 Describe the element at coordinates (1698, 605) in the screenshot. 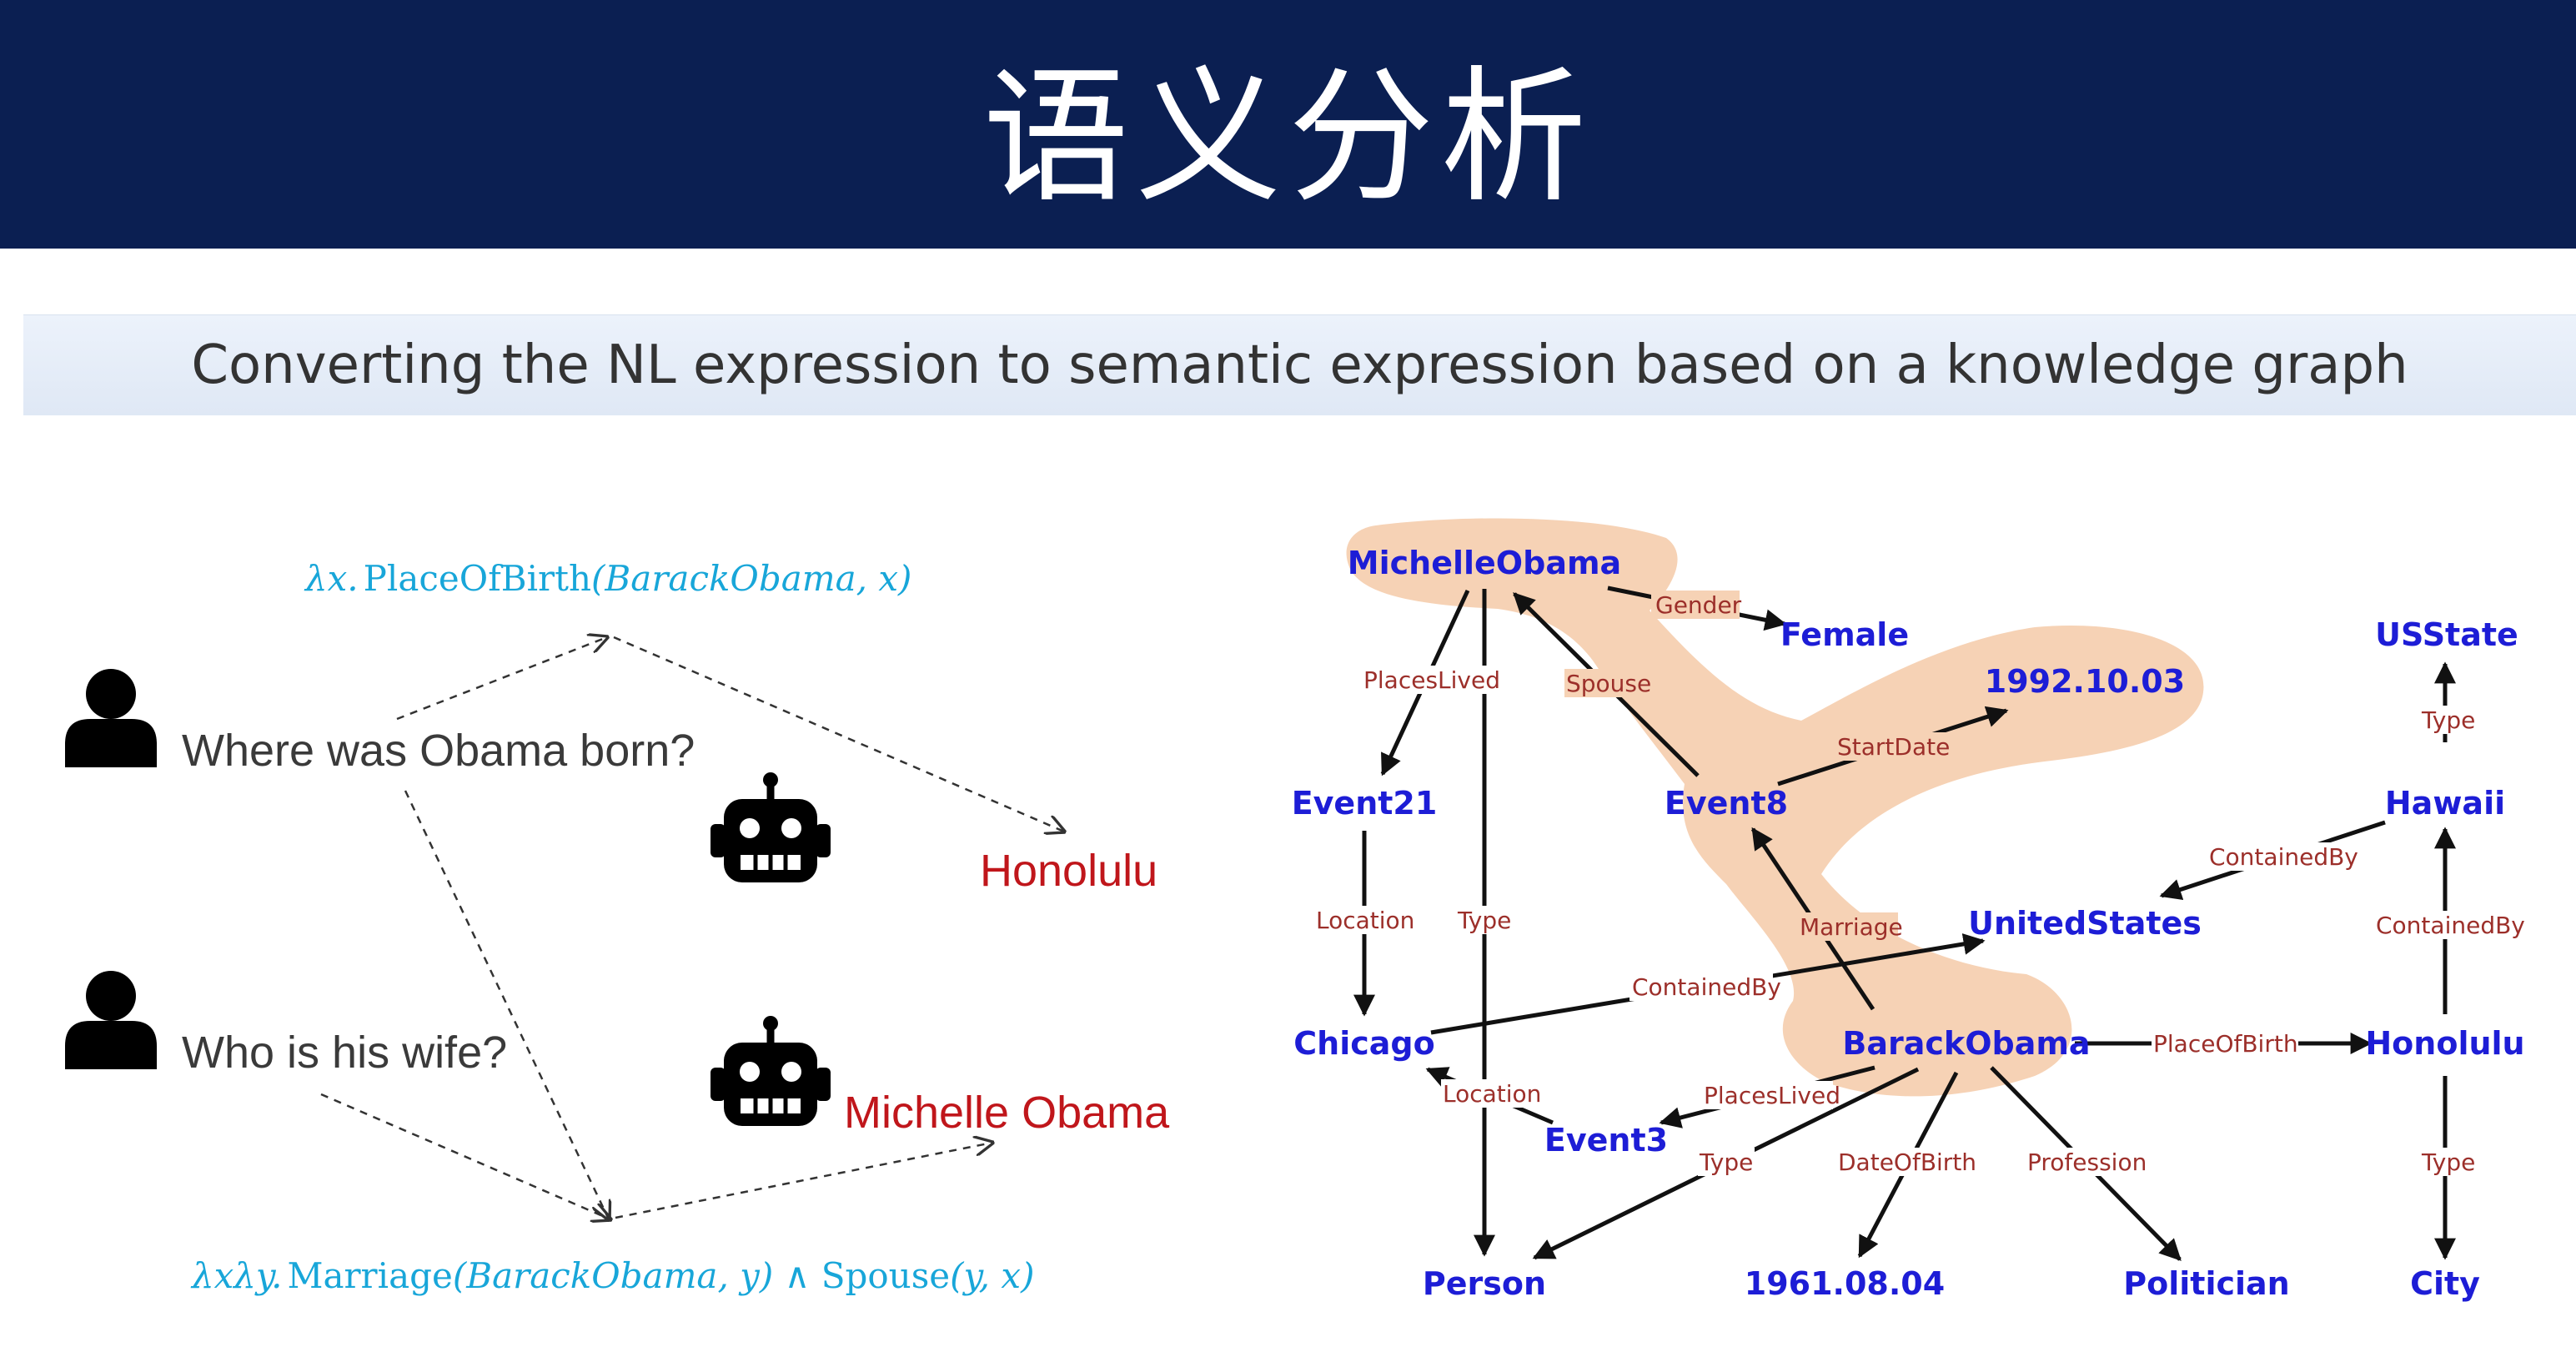

I see `edge-label-gender: Gender` at that location.